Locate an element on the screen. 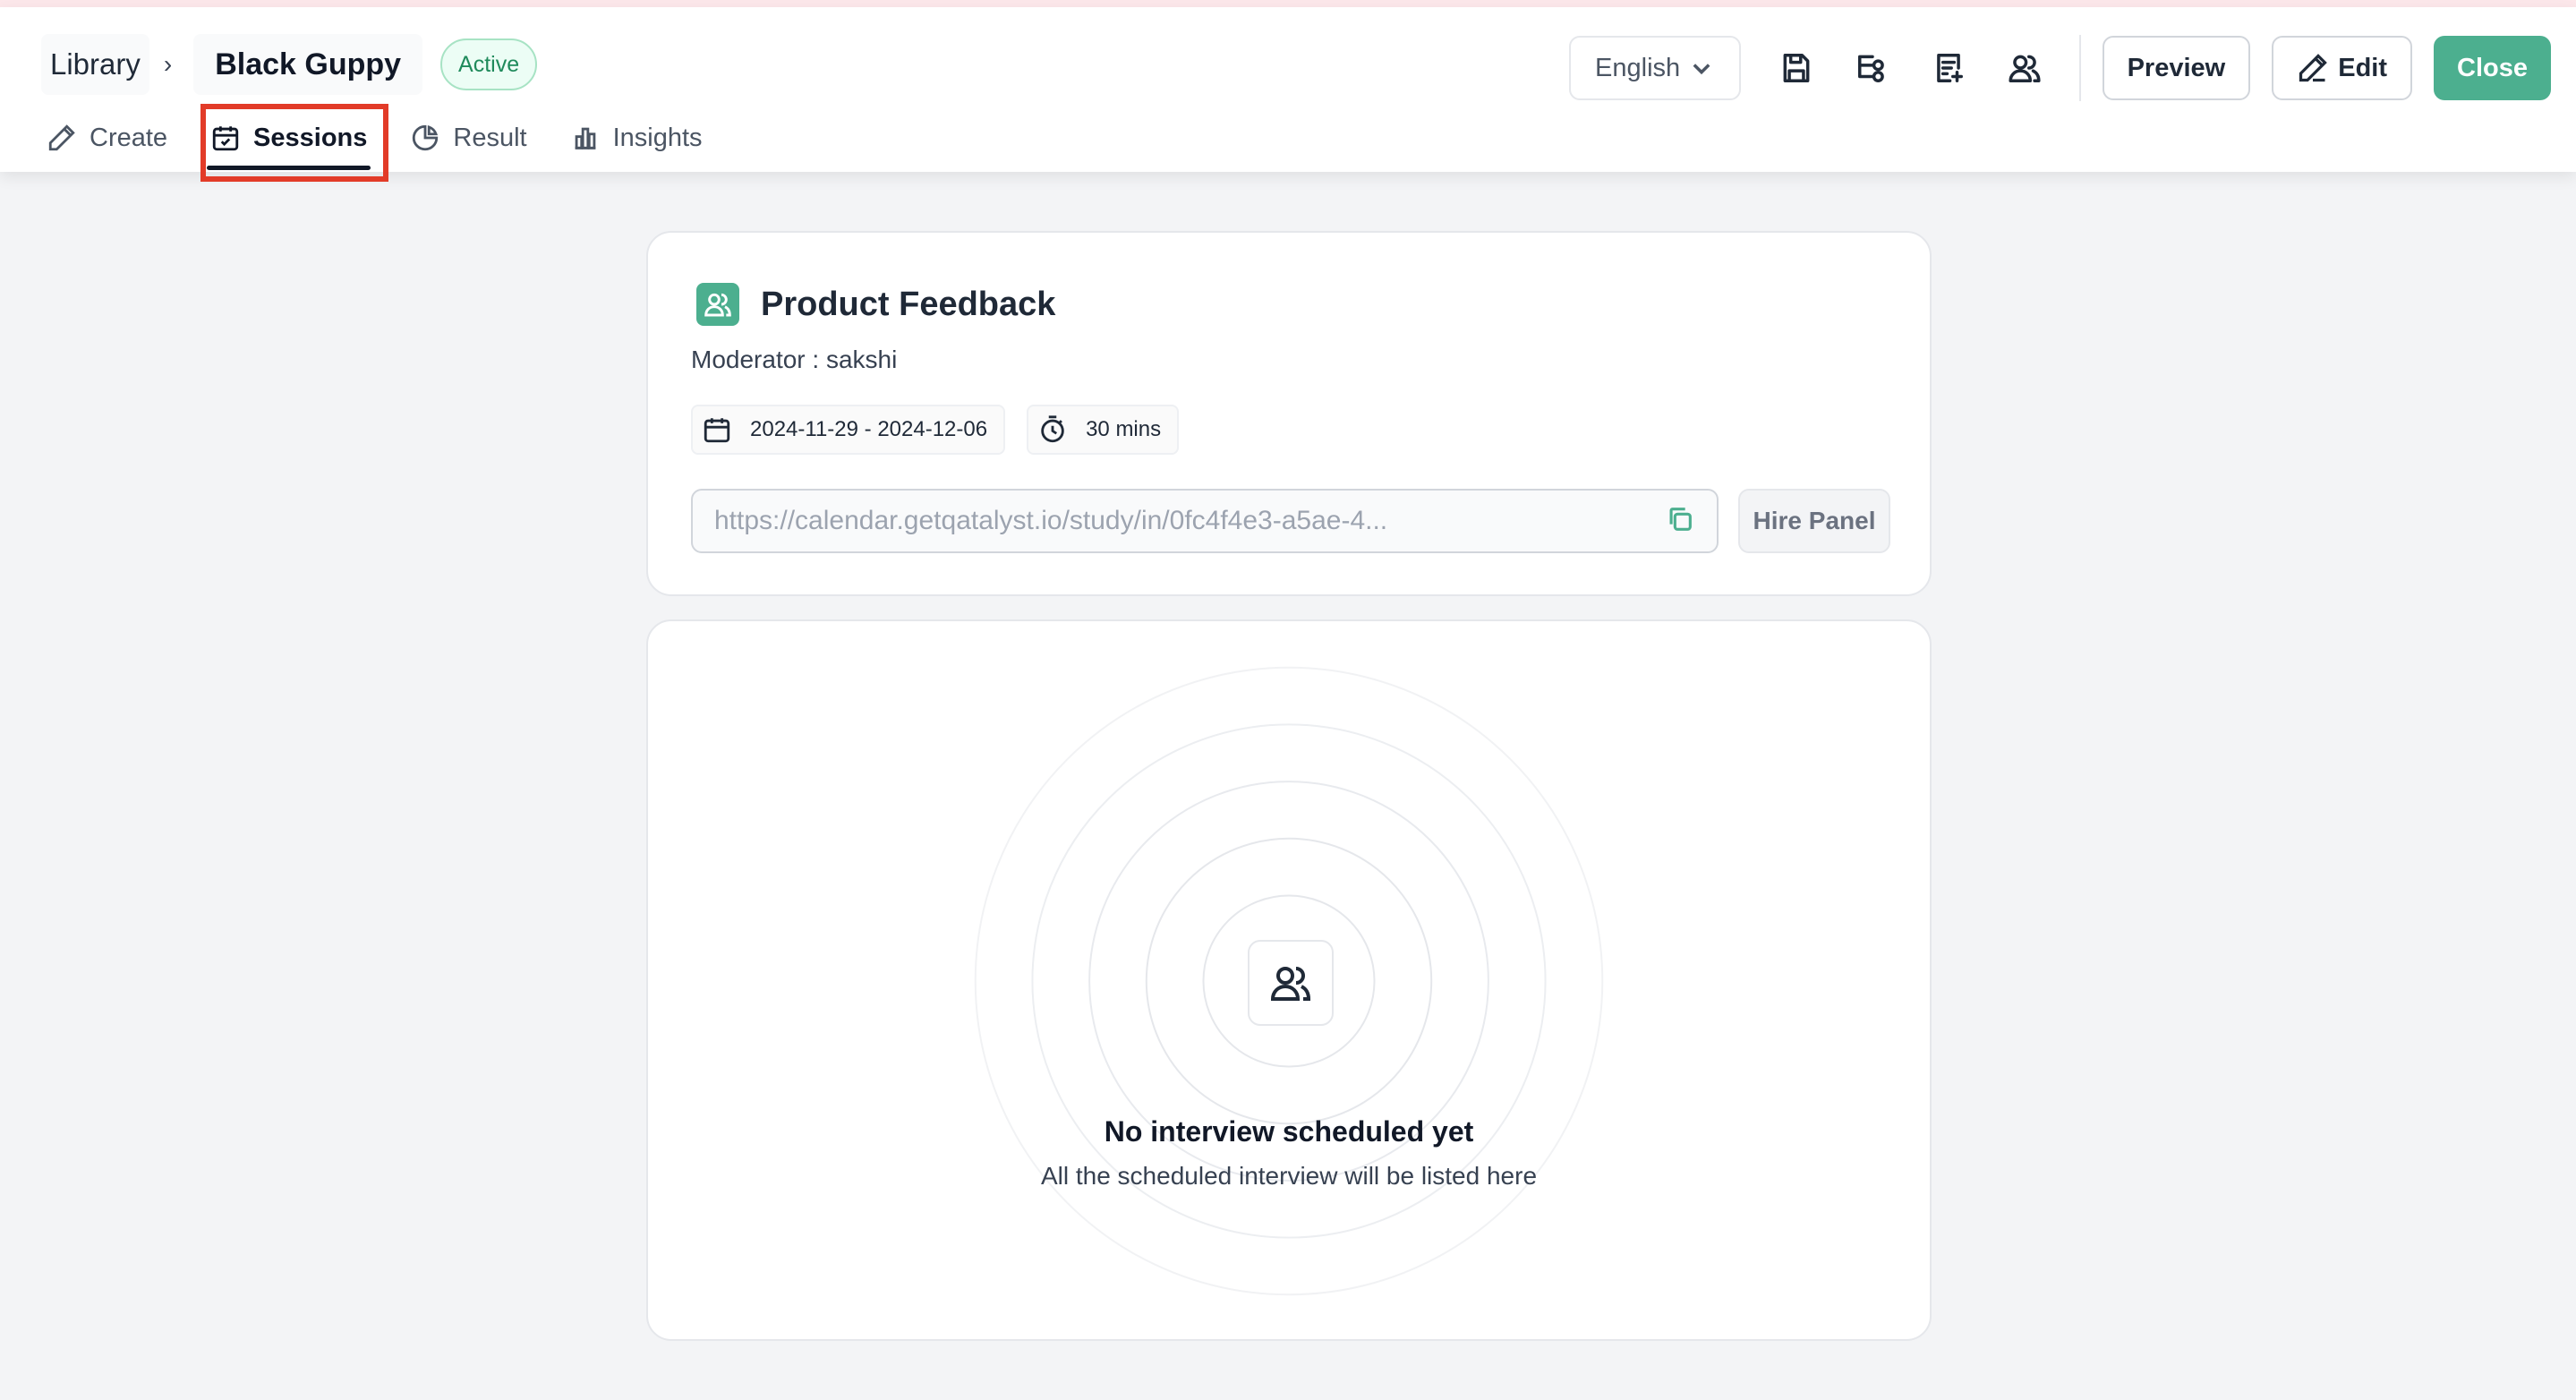 Image resolution: width=2576 pixels, height=1400 pixels. calendar-icon is located at coordinates (717, 430).